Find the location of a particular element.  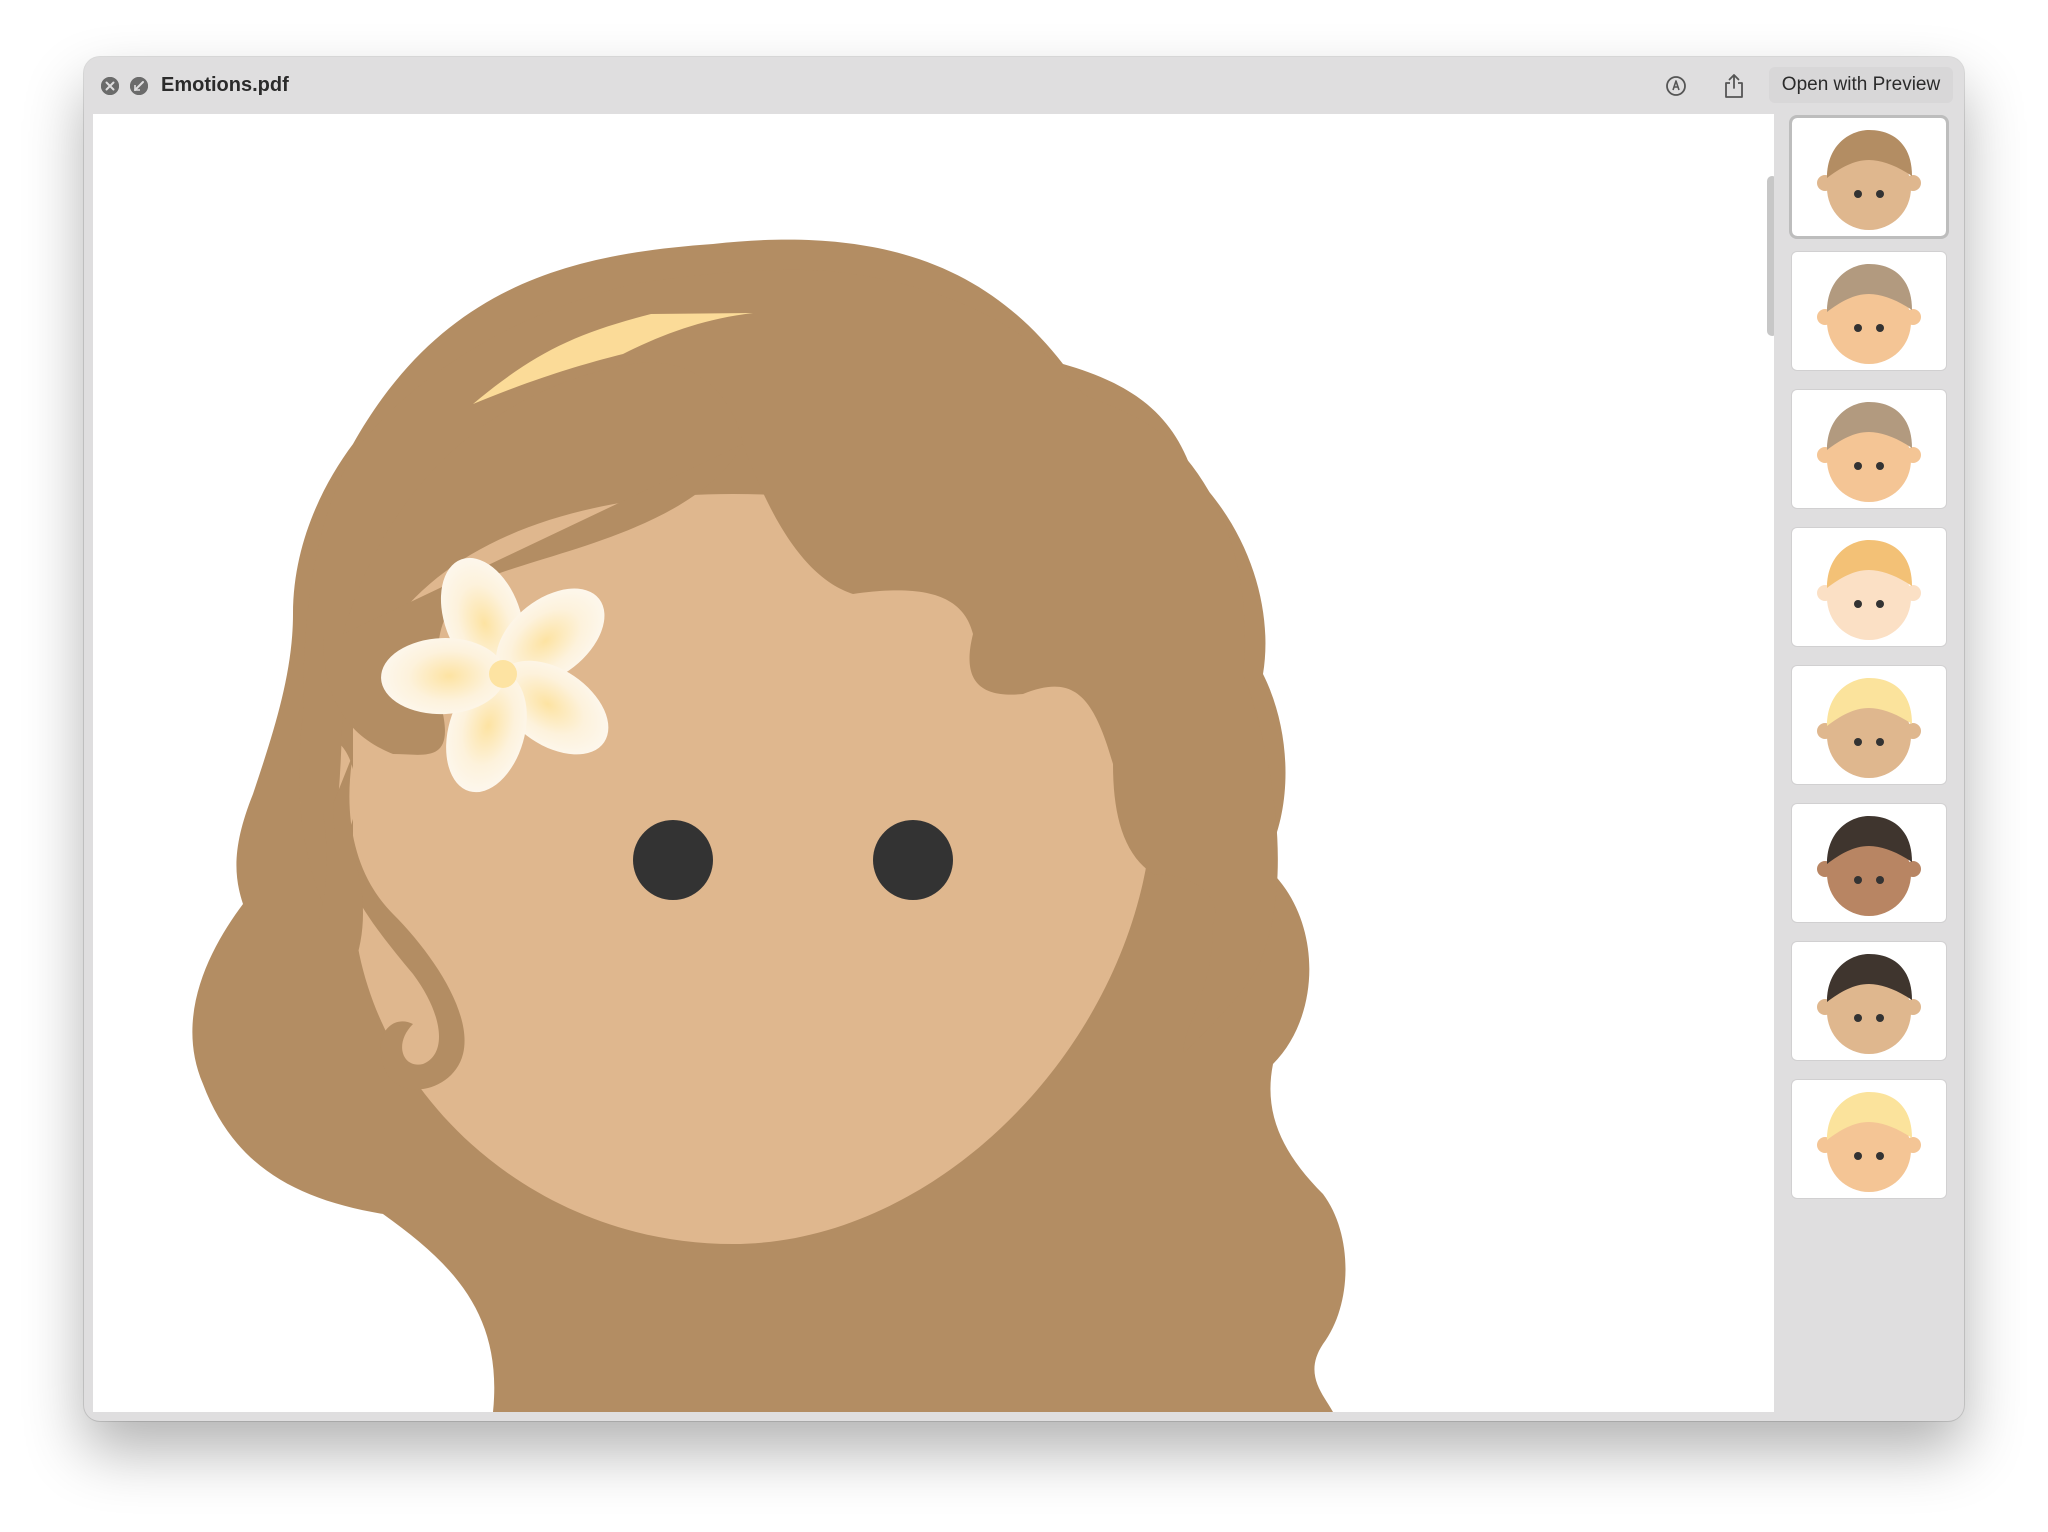

markup-icon is located at coordinates (1676, 86).